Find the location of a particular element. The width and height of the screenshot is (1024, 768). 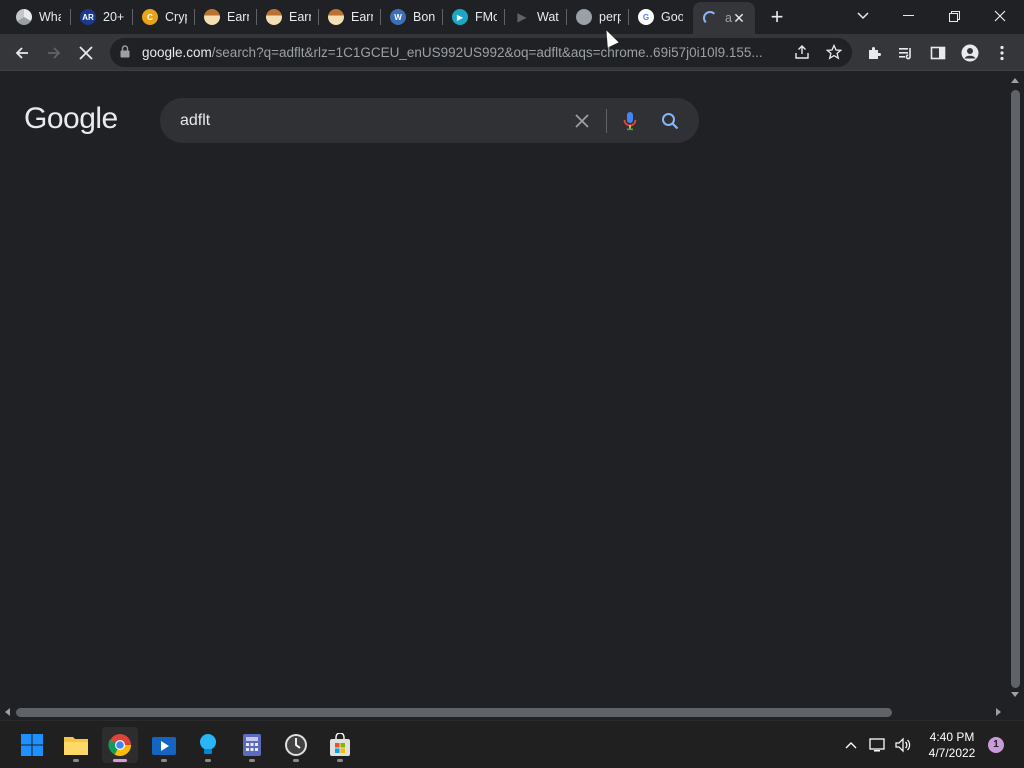

media-controls-icon is located at coordinates (906, 53).